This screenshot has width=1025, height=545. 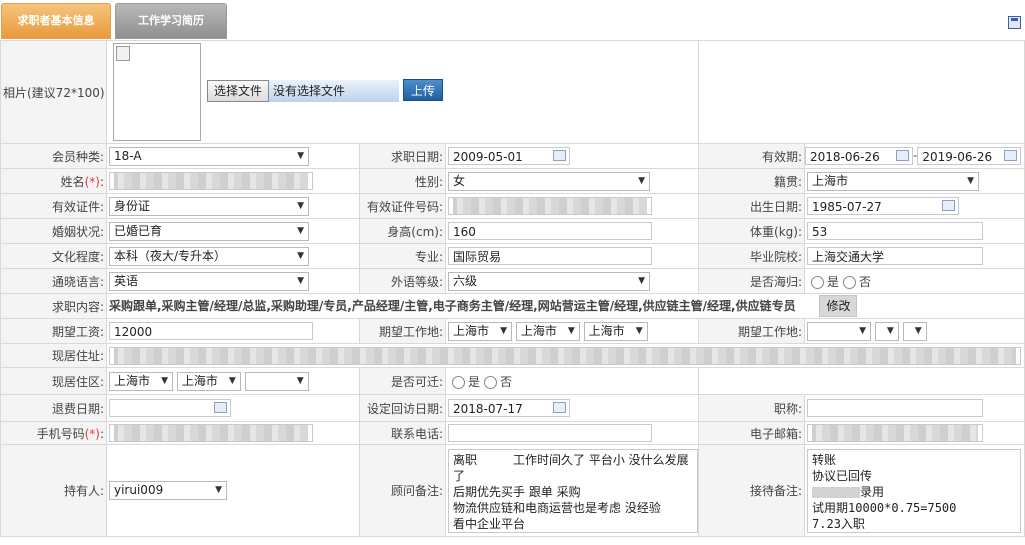 What do you see at coordinates (208, 381) in the screenshot?
I see `district-city-select: 上海市 ▼` at bounding box center [208, 381].